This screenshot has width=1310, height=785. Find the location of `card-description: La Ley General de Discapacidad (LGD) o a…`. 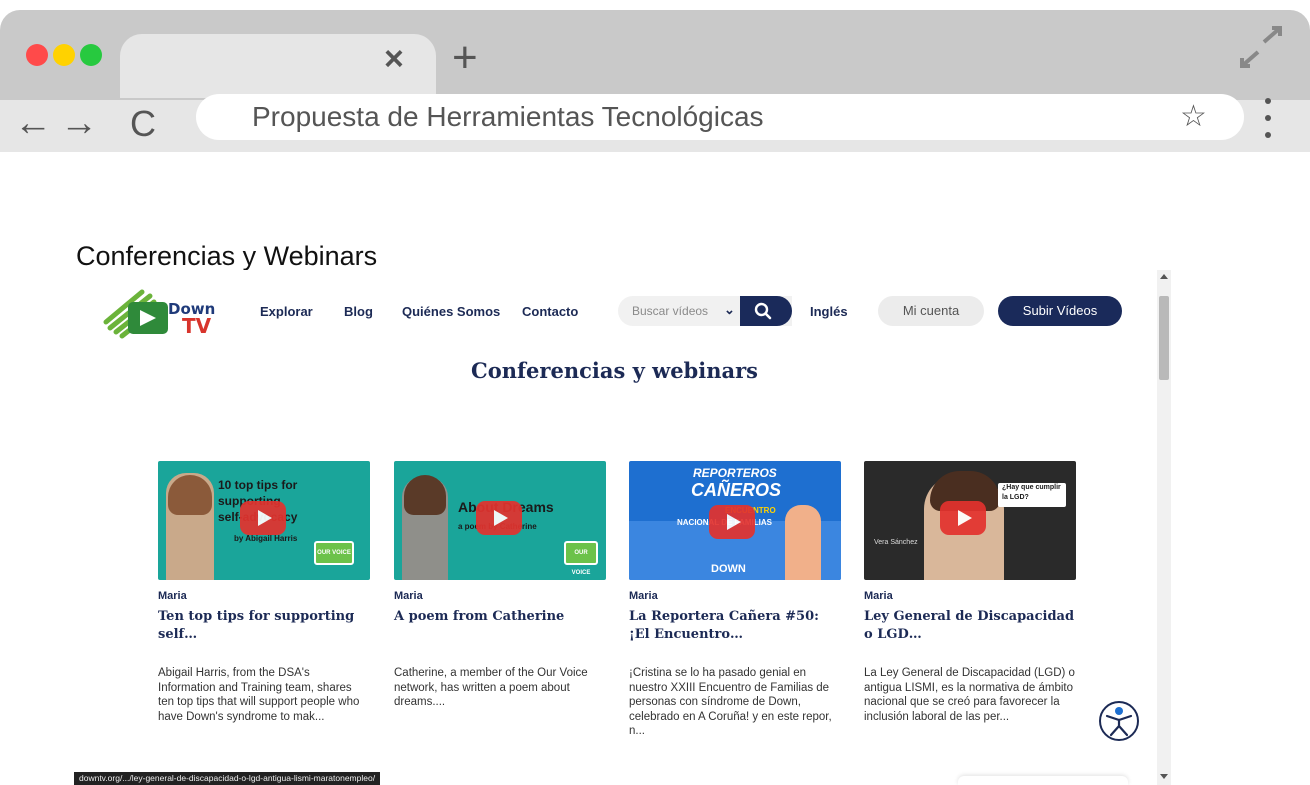

card-description: La Ley General de Discapacidad (LGD) o a… is located at coordinates (969, 695).